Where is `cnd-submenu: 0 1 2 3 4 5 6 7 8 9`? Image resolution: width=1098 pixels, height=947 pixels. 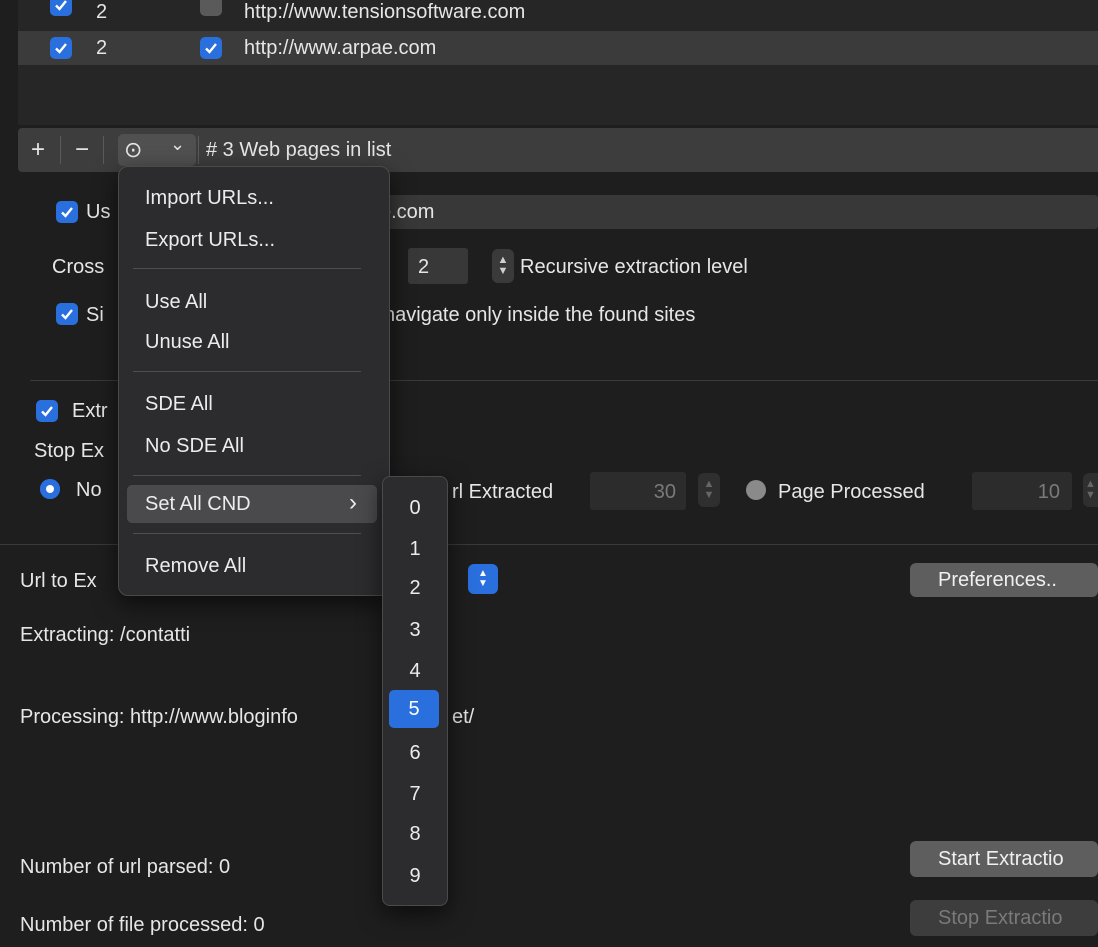 cnd-submenu: 0 1 2 3 4 5 6 7 8 9 is located at coordinates (415, 691).